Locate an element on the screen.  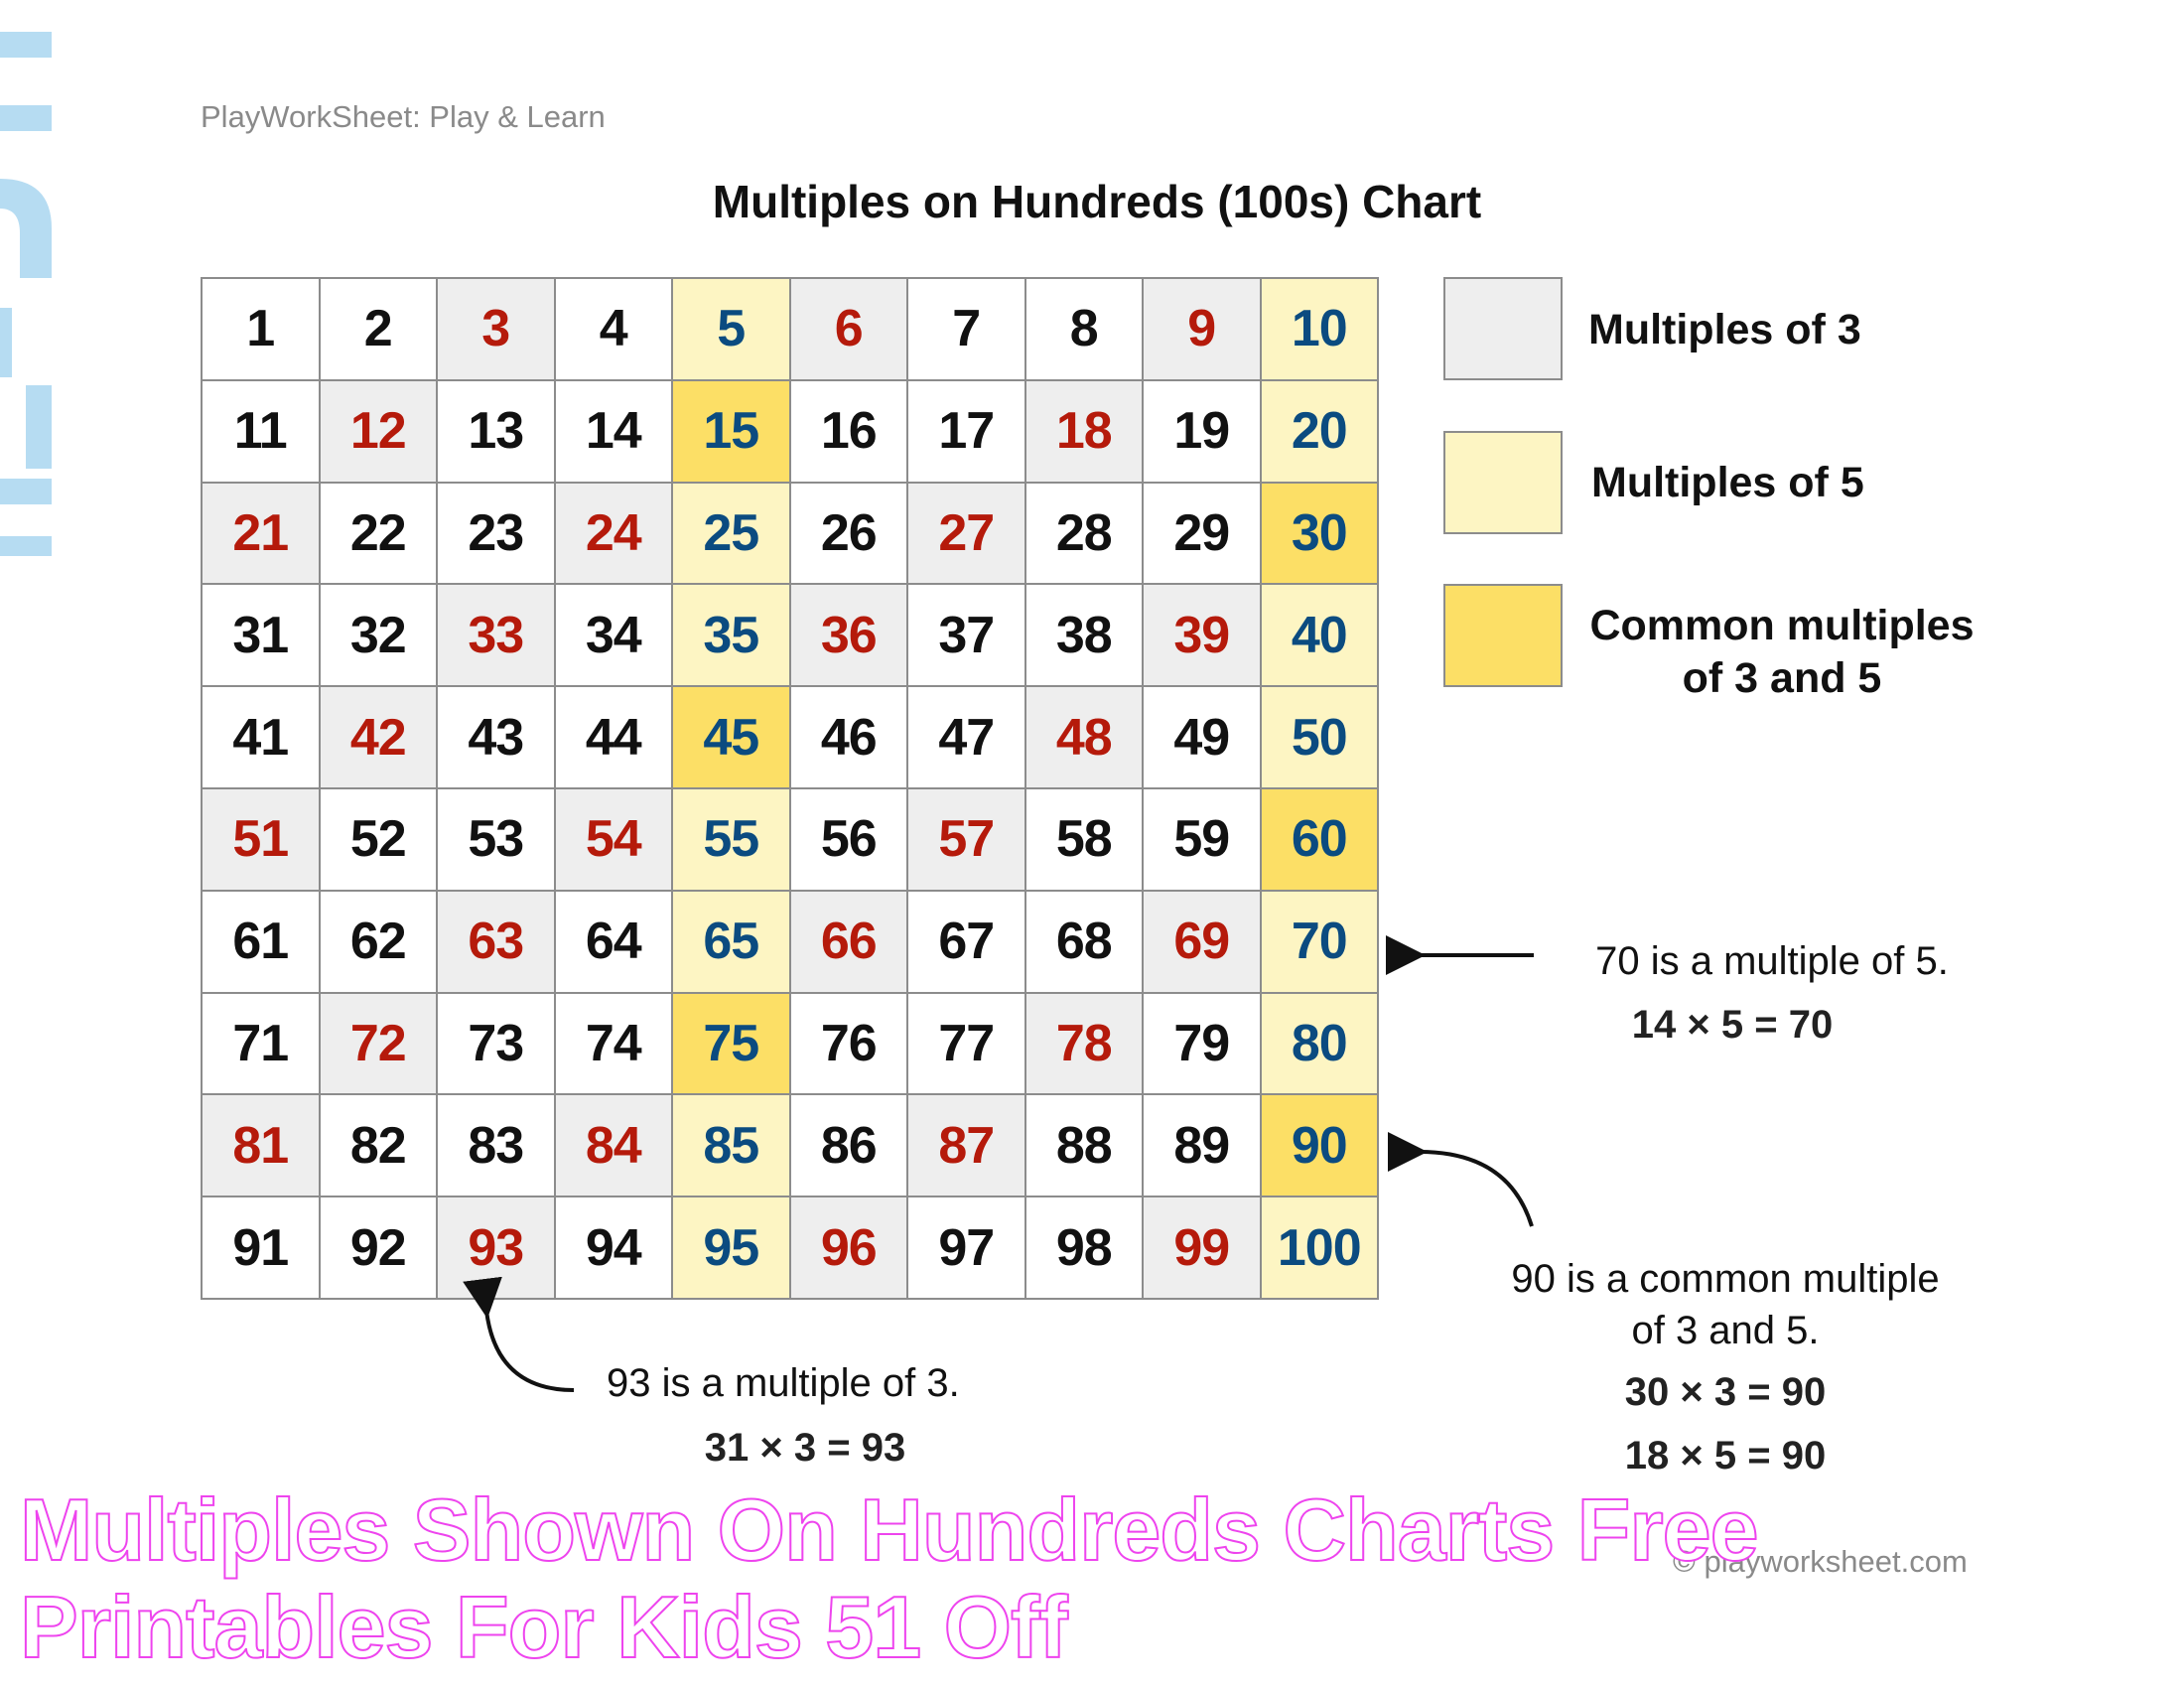
annotation-90-equation-2: 18 × 5 = 90 is located at coordinates (1725, 1455).